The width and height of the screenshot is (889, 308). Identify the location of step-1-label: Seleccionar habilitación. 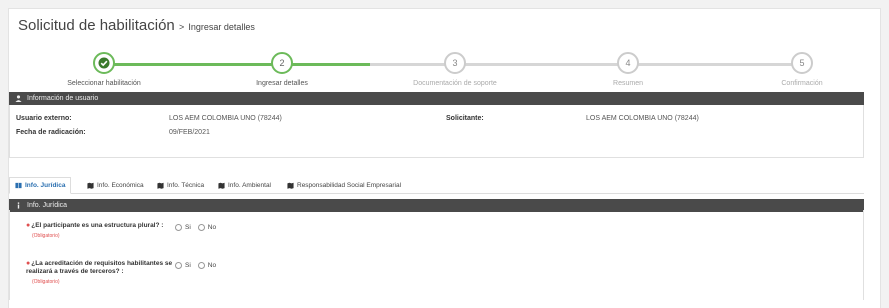
(104, 83).